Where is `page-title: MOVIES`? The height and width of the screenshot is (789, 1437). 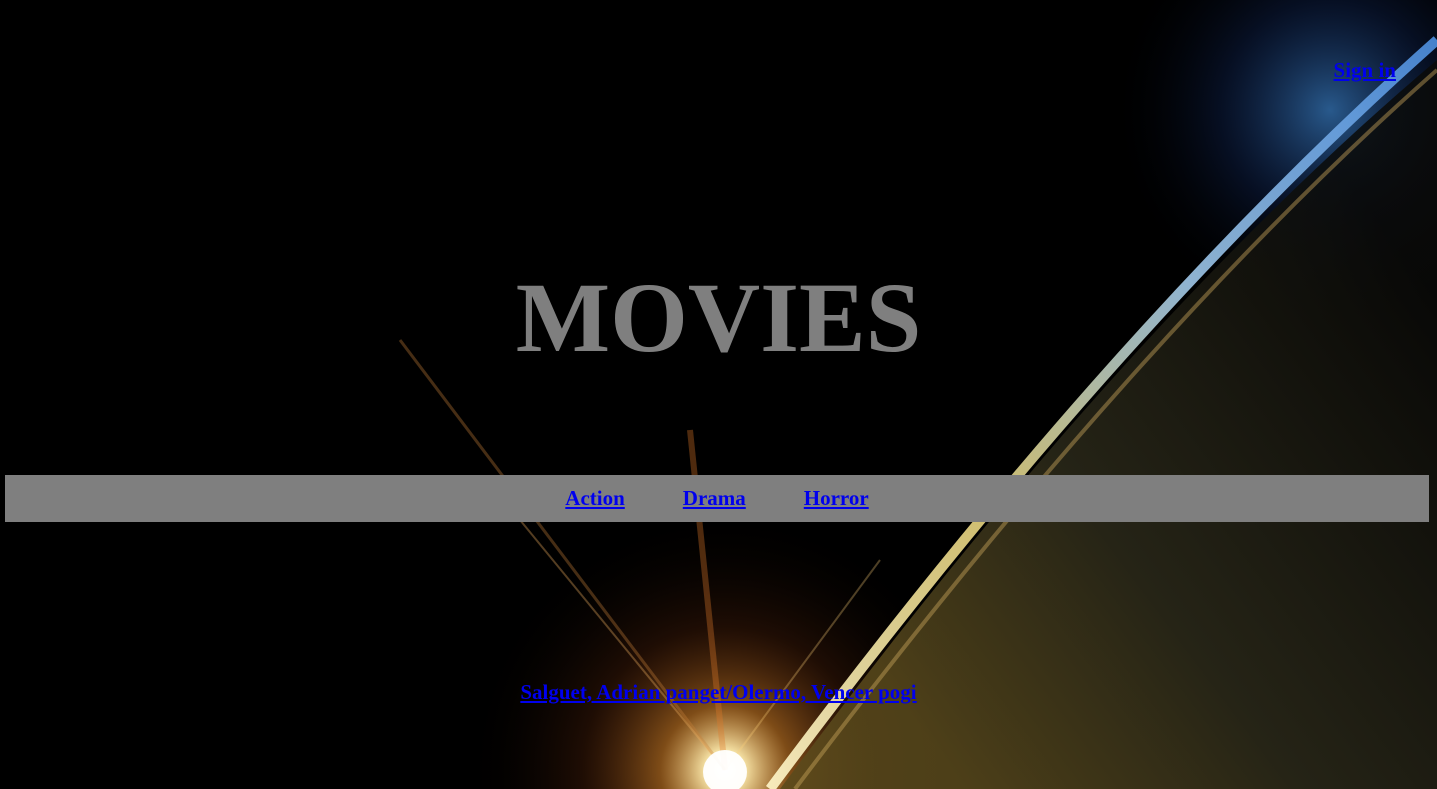
page-title: MOVIES is located at coordinates (718, 317).